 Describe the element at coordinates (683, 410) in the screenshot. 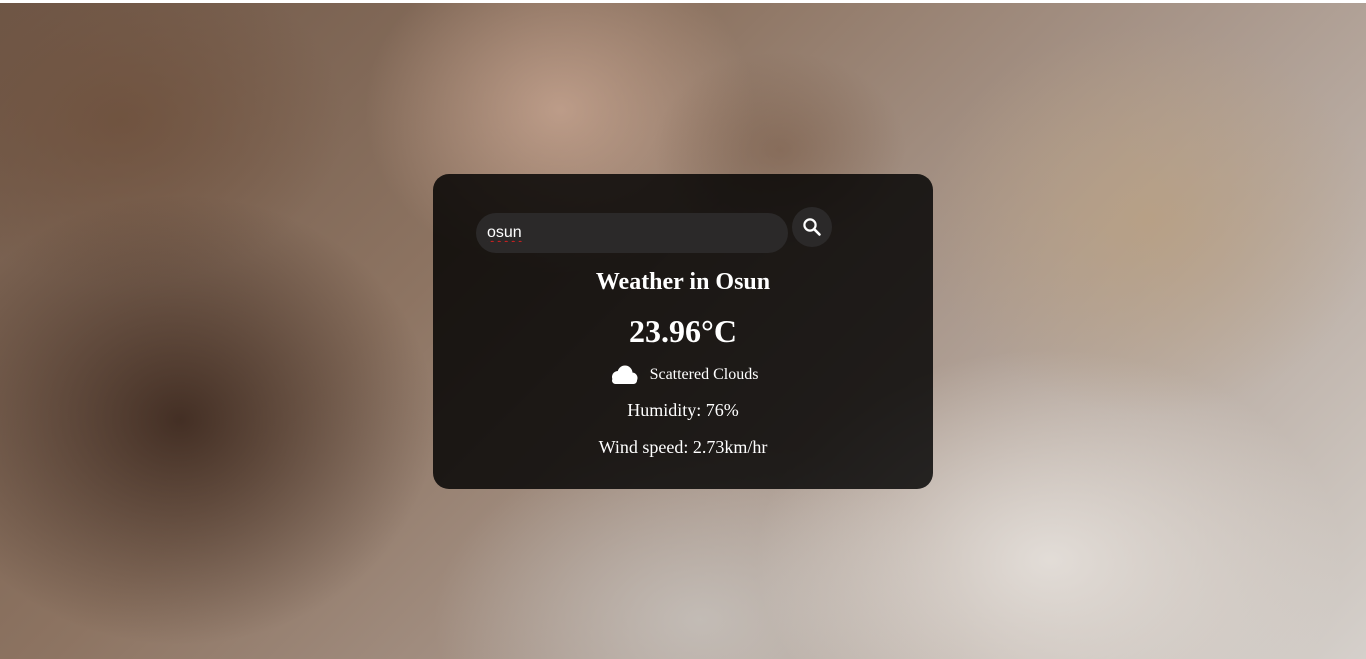

I see `humidity-text: Humidity: 76%` at that location.